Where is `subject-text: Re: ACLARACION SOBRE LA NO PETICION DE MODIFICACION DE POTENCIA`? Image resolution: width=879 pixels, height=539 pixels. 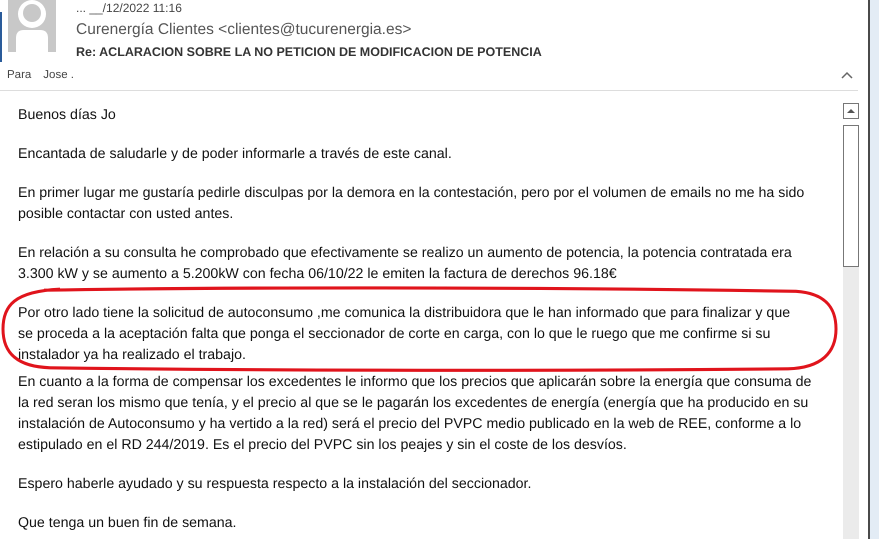 subject-text: Re: ACLARACION SOBRE LA NO PETICION DE MODIFICACION DE POTENCIA is located at coordinates (309, 52).